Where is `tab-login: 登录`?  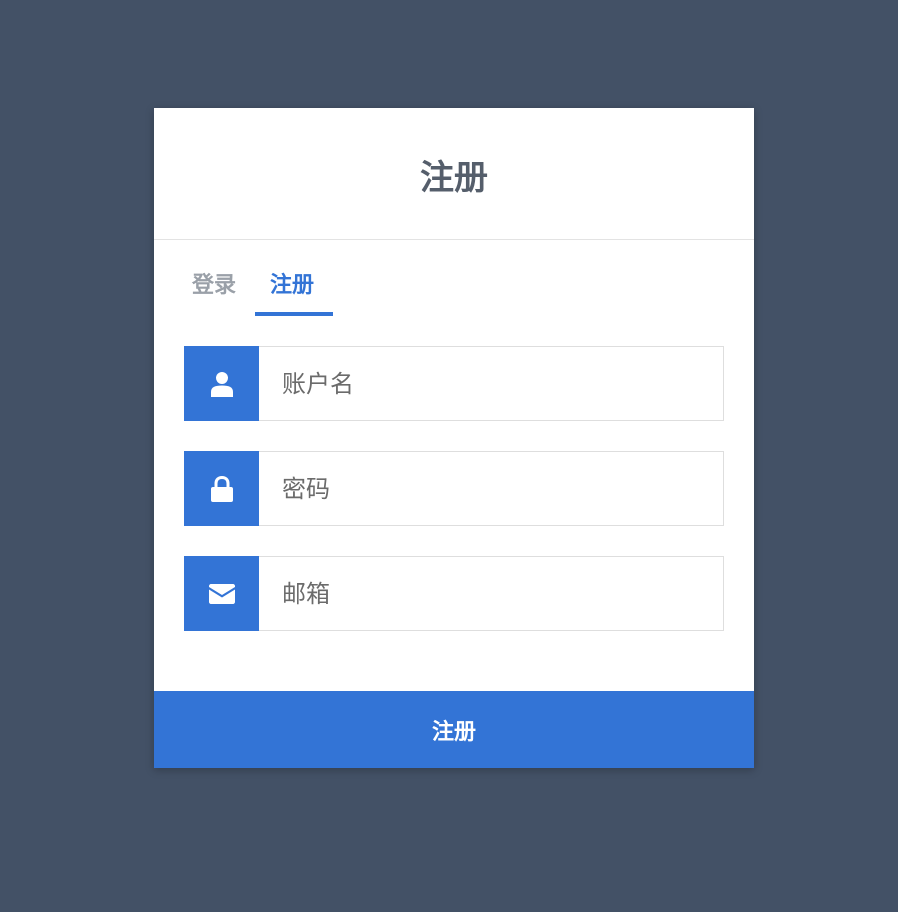
tab-login: 登录 is located at coordinates (214, 283).